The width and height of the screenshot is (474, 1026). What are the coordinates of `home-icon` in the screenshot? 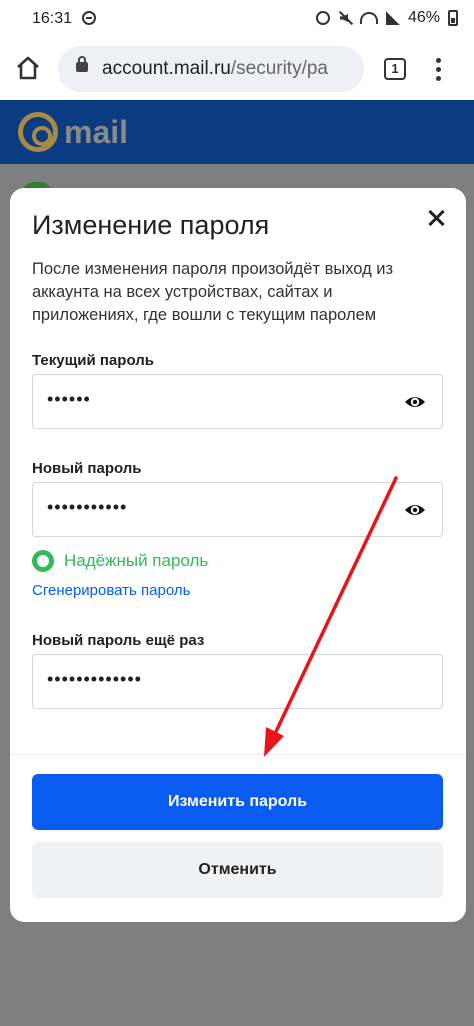 It's located at (28, 68).